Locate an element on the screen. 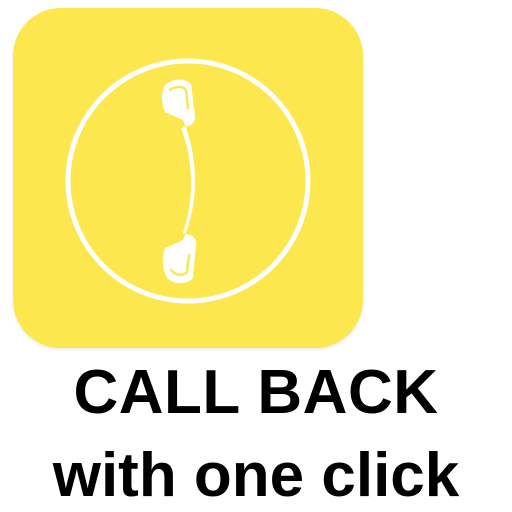  headline: CALL BACK is located at coordinates (256, 392).